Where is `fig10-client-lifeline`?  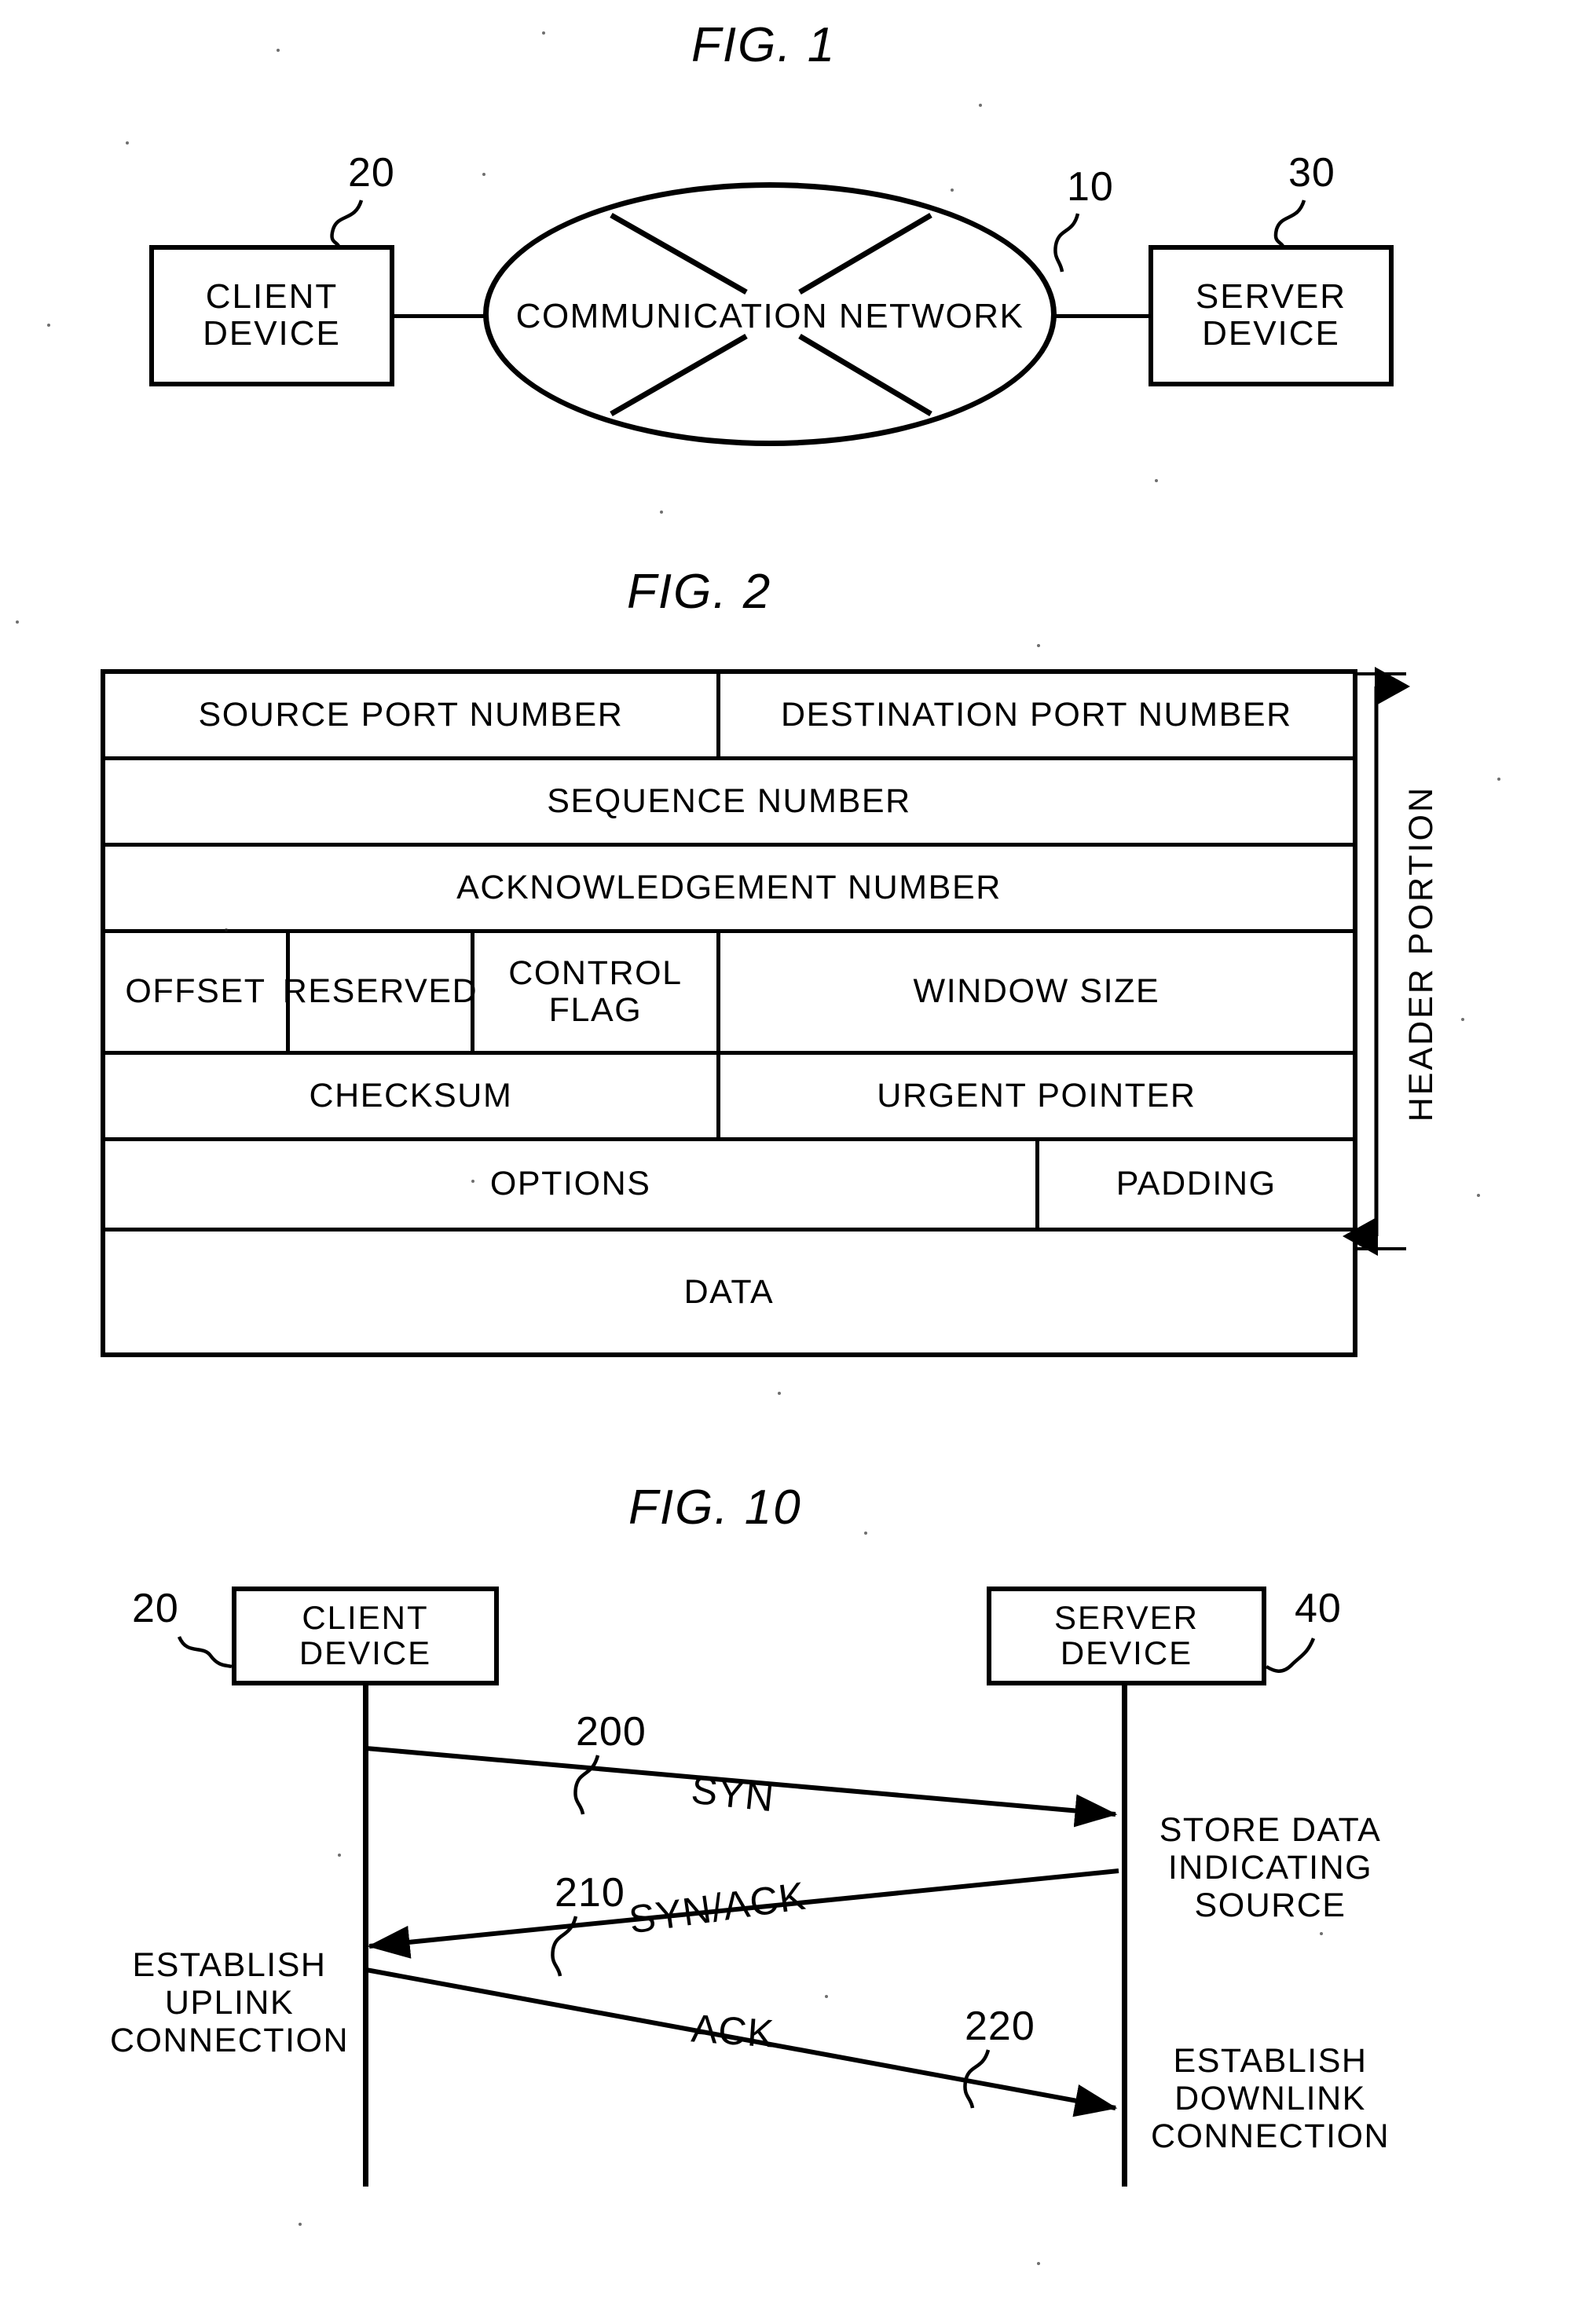
fig10-client-lifeline is located at coordinates (365, 1936).